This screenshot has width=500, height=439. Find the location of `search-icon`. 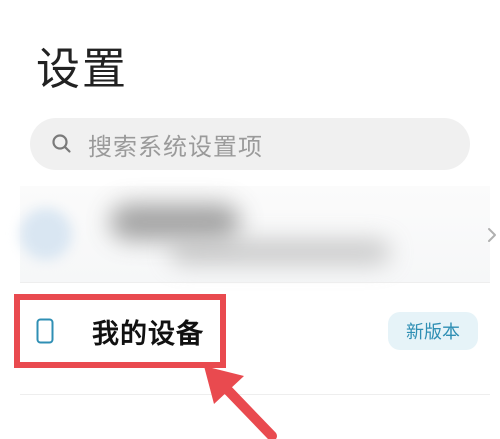

search-icon is located at coordinates (61, 143).